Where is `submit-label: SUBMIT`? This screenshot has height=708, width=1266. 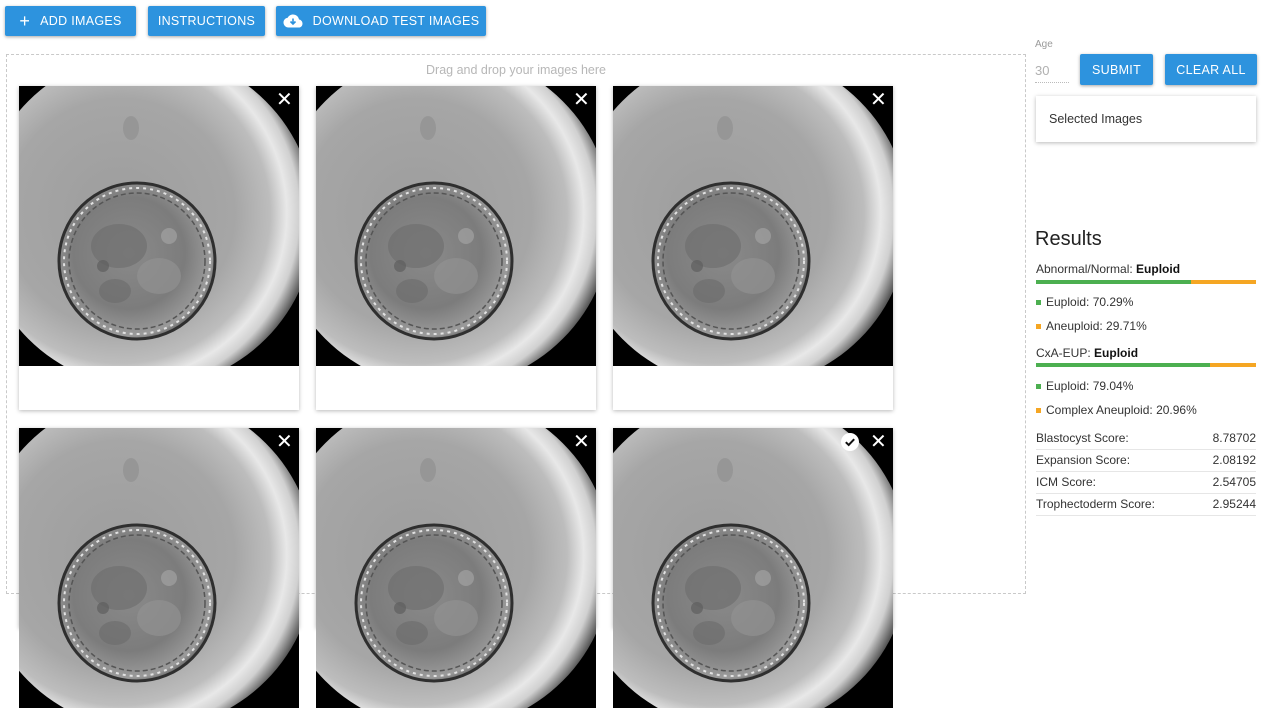 submit-label: SUBMIT is located at coordinates (1116, 69).